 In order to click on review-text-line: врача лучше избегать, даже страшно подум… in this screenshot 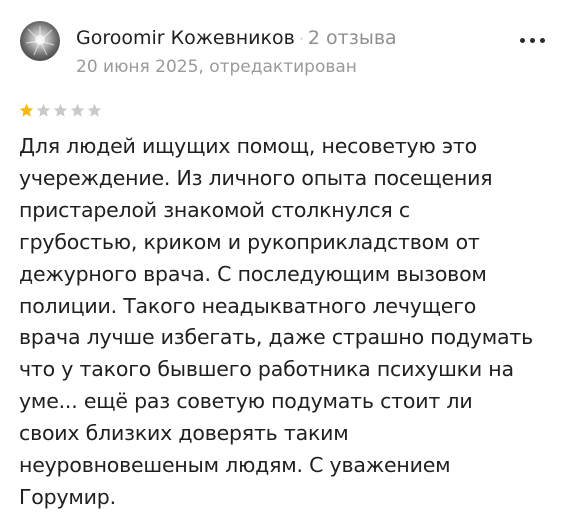, I will do `click(276, 337)`.